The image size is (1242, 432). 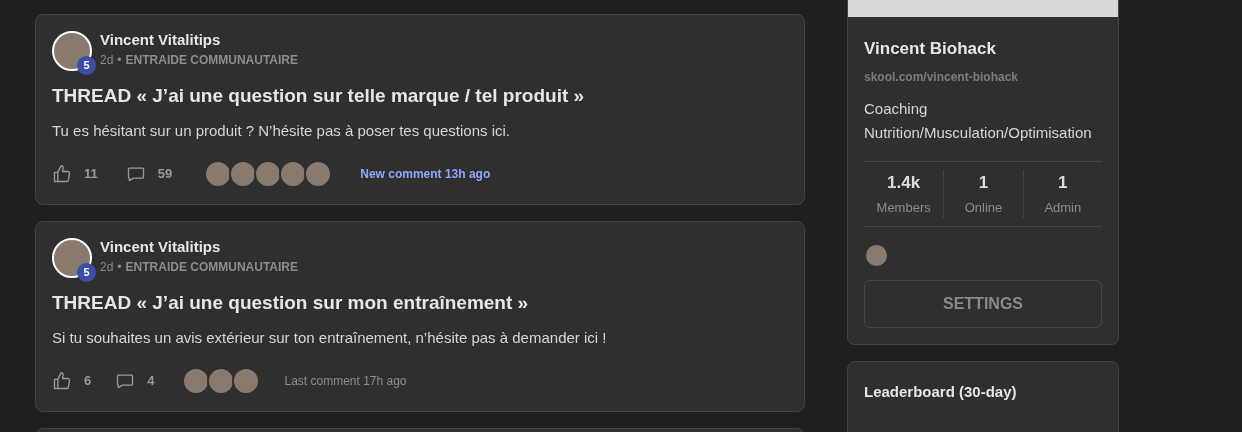 What do you see at coordinates (420, 303) in the screenshot?
I see `post-title: THREAD « J’ai une question sur mon entraînement »` at bounding box center [420, 303].